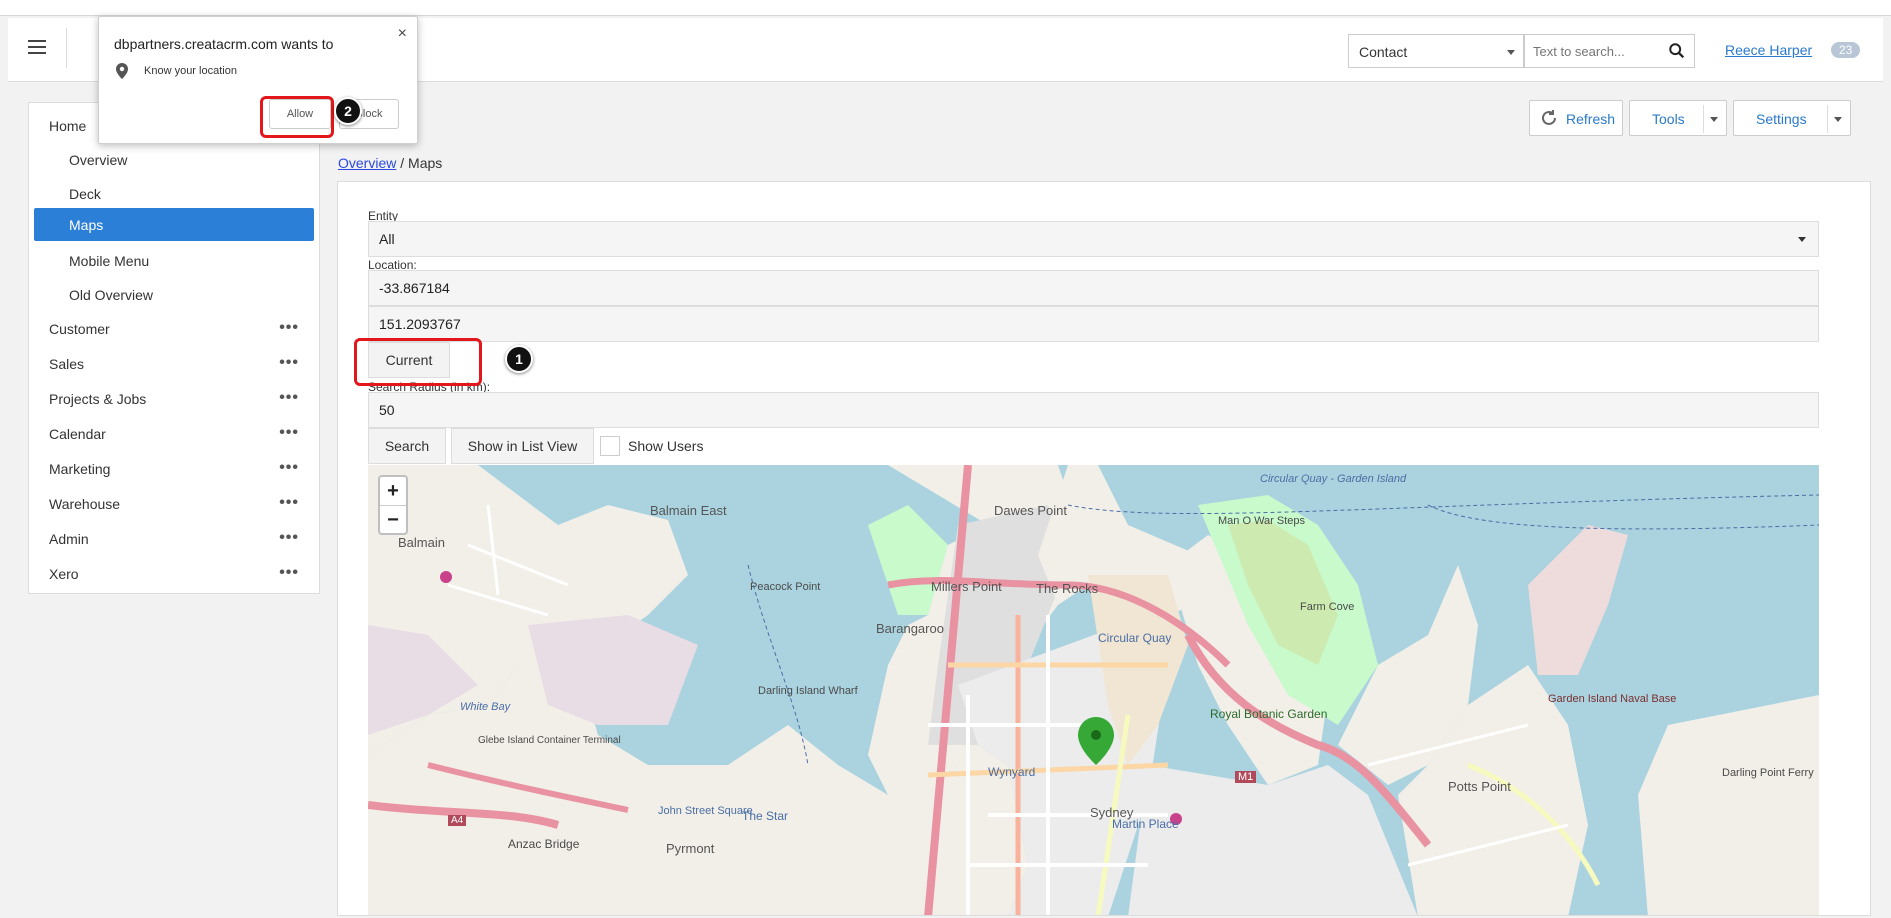  What do you see at coordinates (37, 47) in the screenshot?
I see `hamburger-menu-icon` at bounding box center [37, 47].